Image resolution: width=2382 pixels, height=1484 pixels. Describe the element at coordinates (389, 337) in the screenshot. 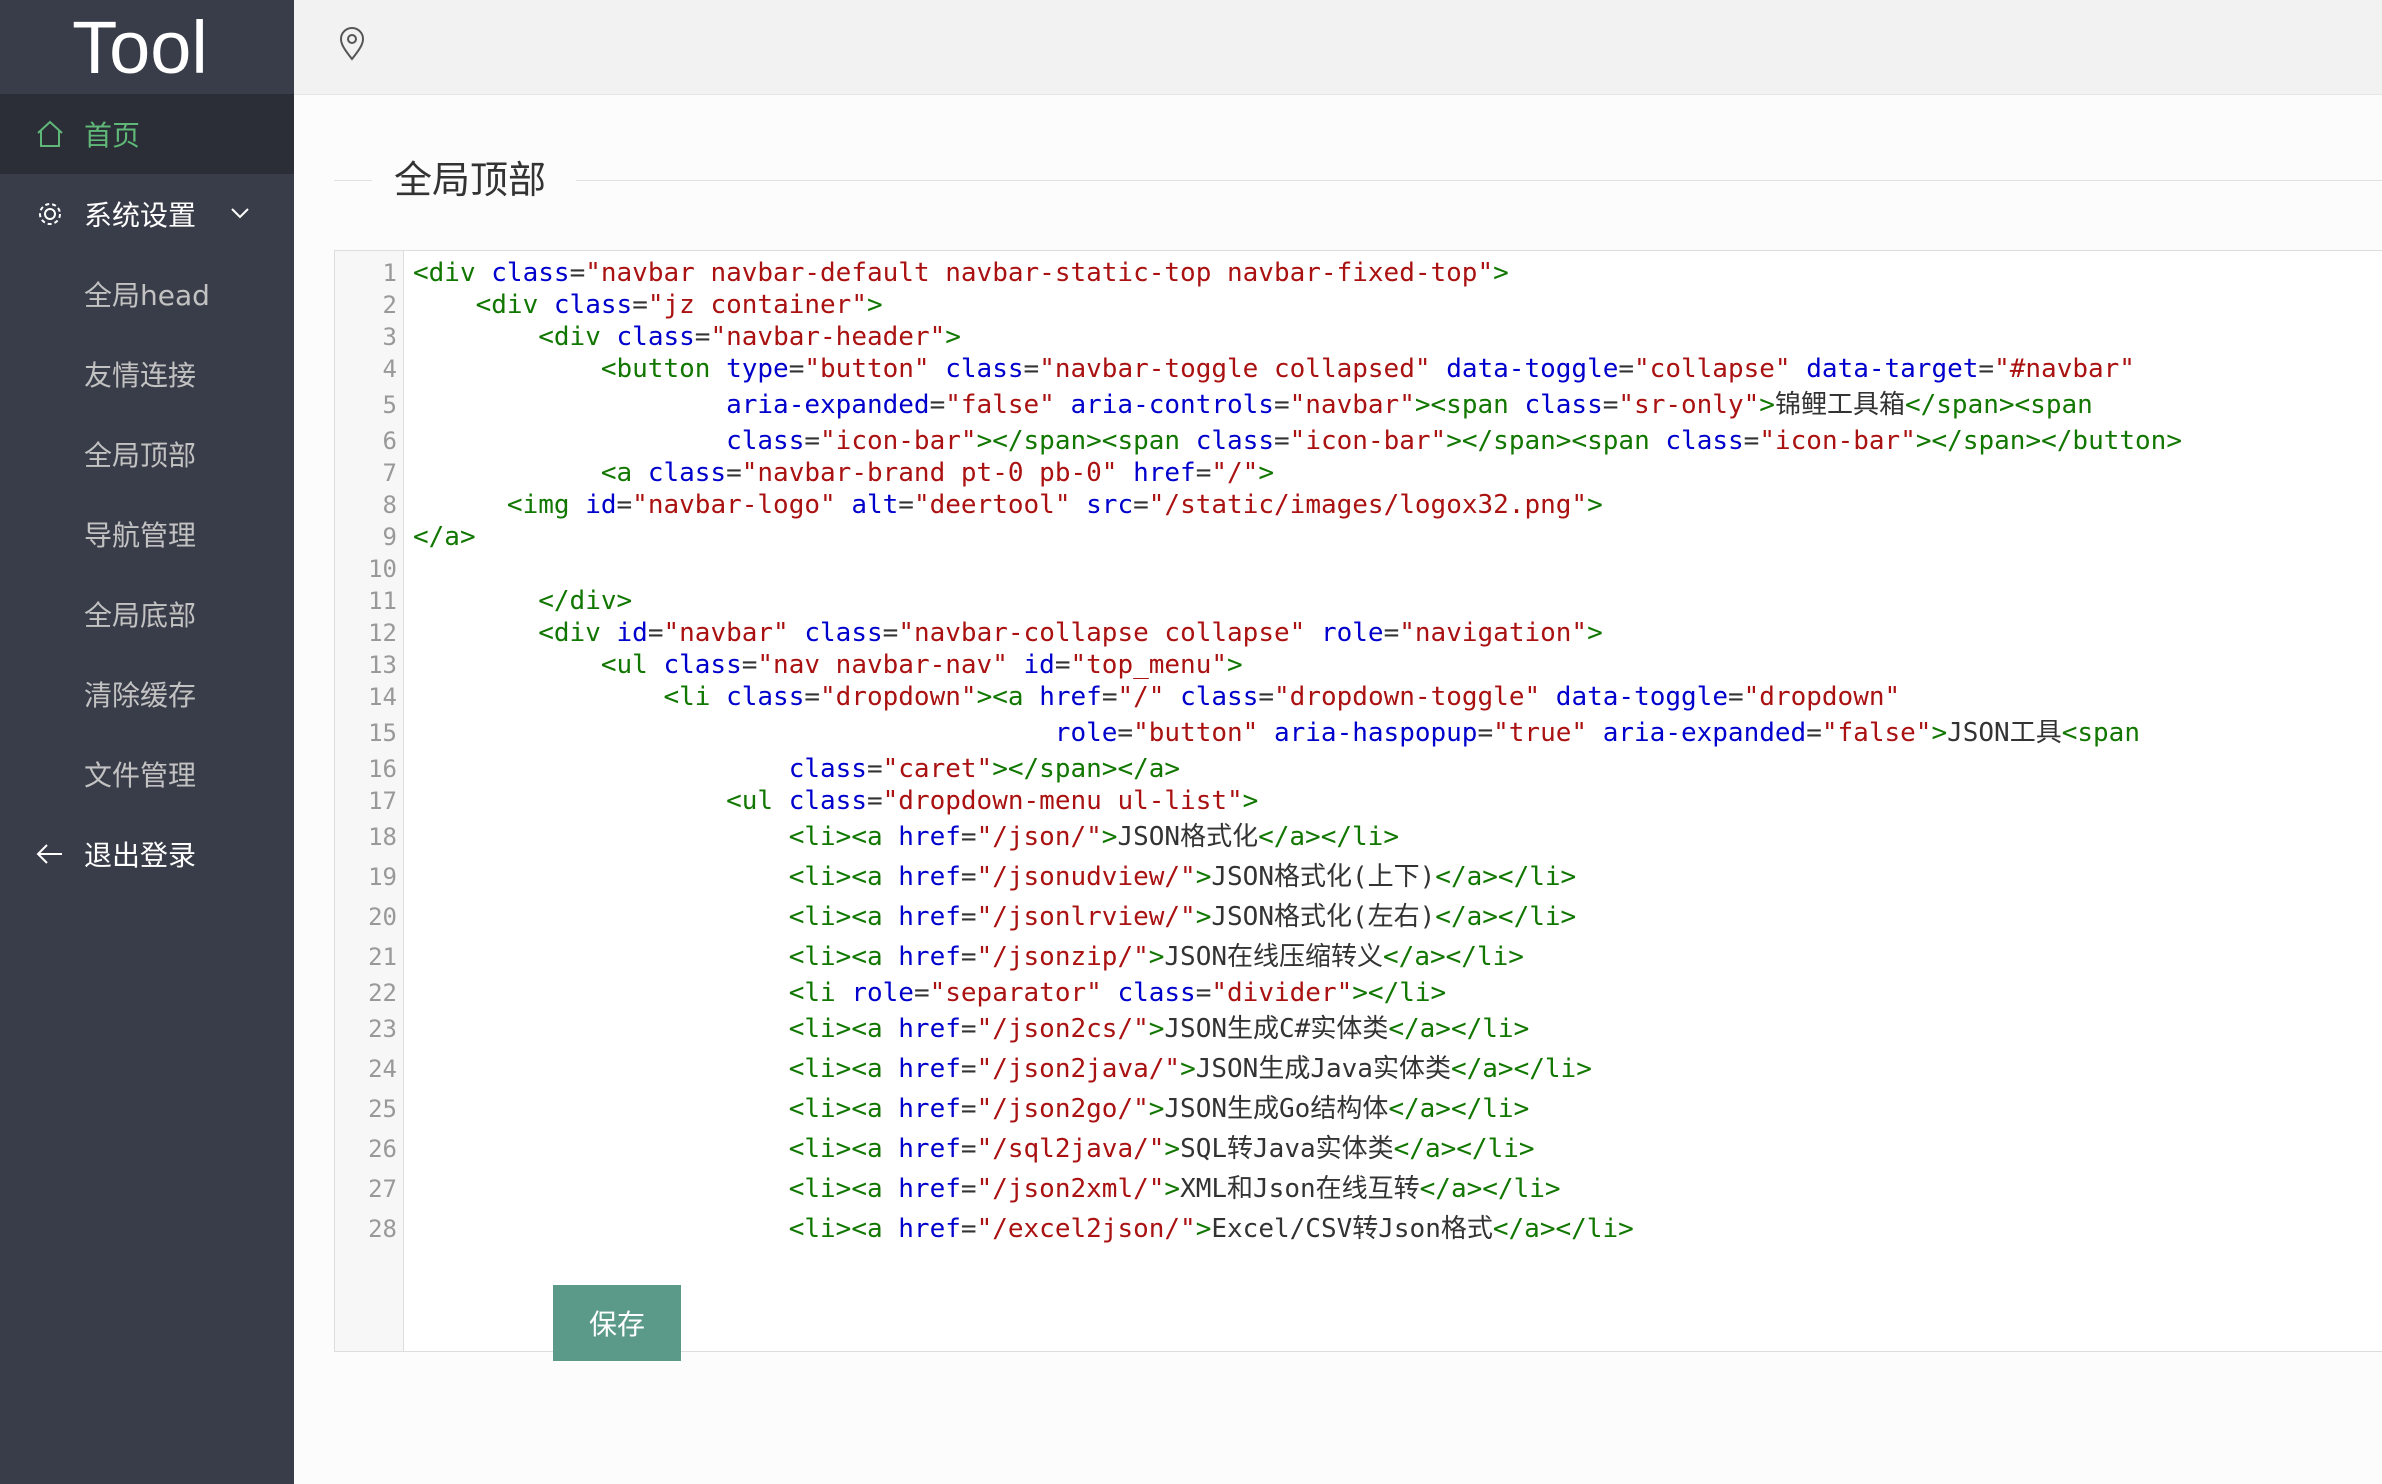

I see `line-number: 3` at that location.